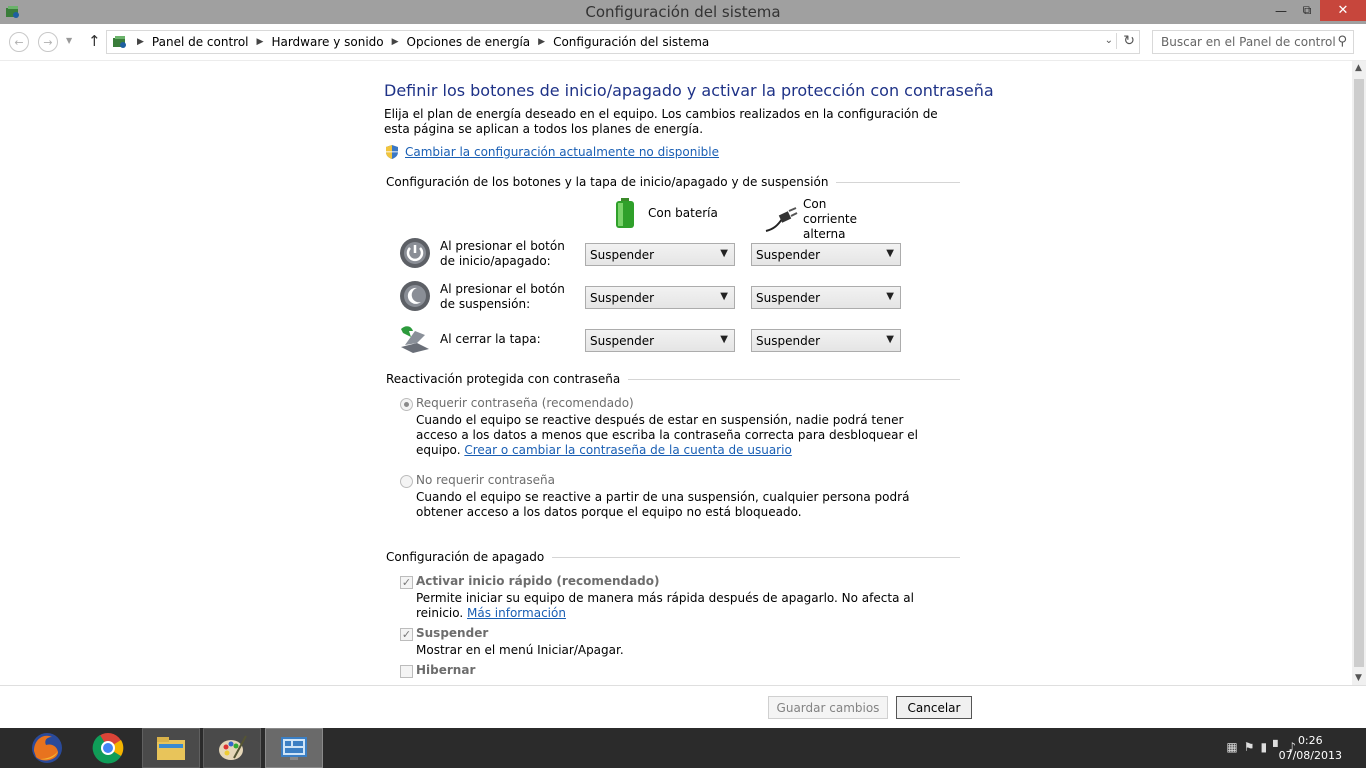  I want to click on back-button: ←, so click(19, 42).